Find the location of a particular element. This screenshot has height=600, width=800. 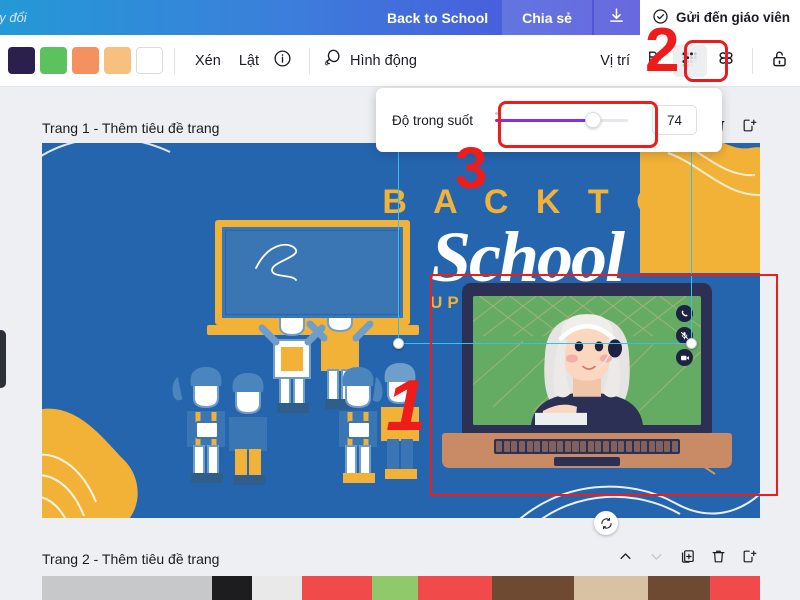

page-1-title: Trang 1 - Thêm tiêu đề trang is located at coordinates (130, 128).